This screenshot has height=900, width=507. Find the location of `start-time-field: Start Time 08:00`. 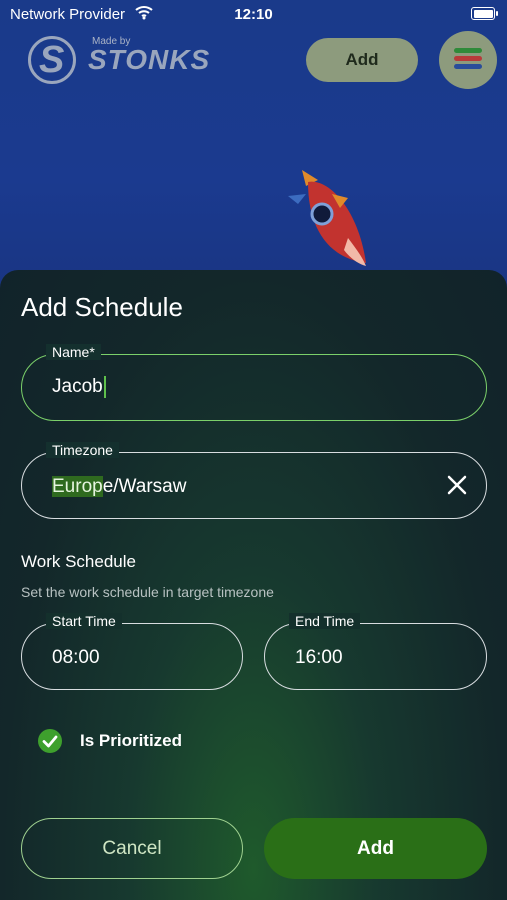

start-time-field: Start Time 08:00 is located at coordinates (132, 651).